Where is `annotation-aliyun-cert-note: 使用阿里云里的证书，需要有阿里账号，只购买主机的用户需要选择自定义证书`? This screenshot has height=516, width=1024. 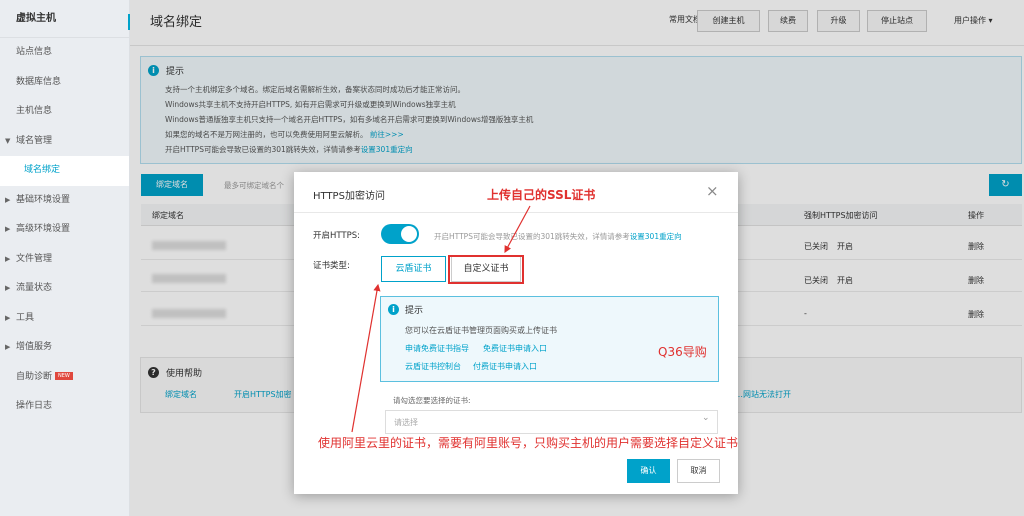
annotation-aliyun-cert-note: 使用阿里云里的证书，需要有阿里账号，只购买主机的用户需要选择自定义证书 is located at coordinates (528, 443).